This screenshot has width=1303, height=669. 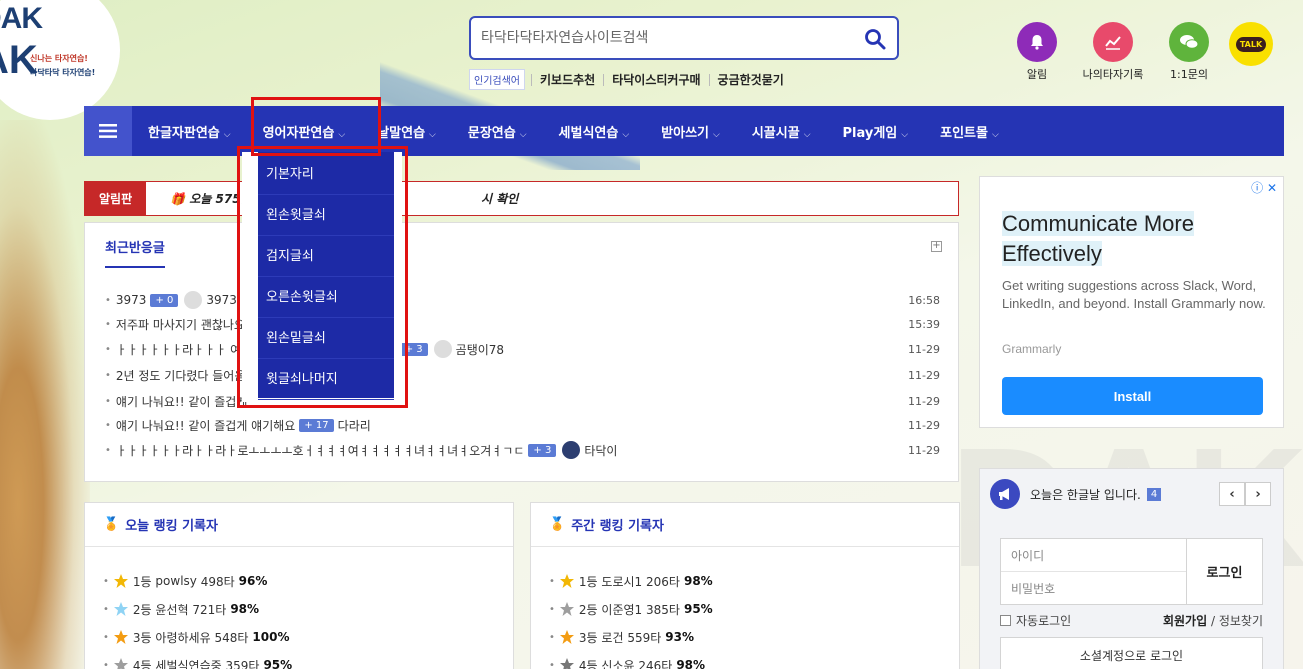 What do you see at coordinates (1189, 52) in the screenshot?
I see `inquiry-button: 1:1문의` at bounding box center [1189, 52].